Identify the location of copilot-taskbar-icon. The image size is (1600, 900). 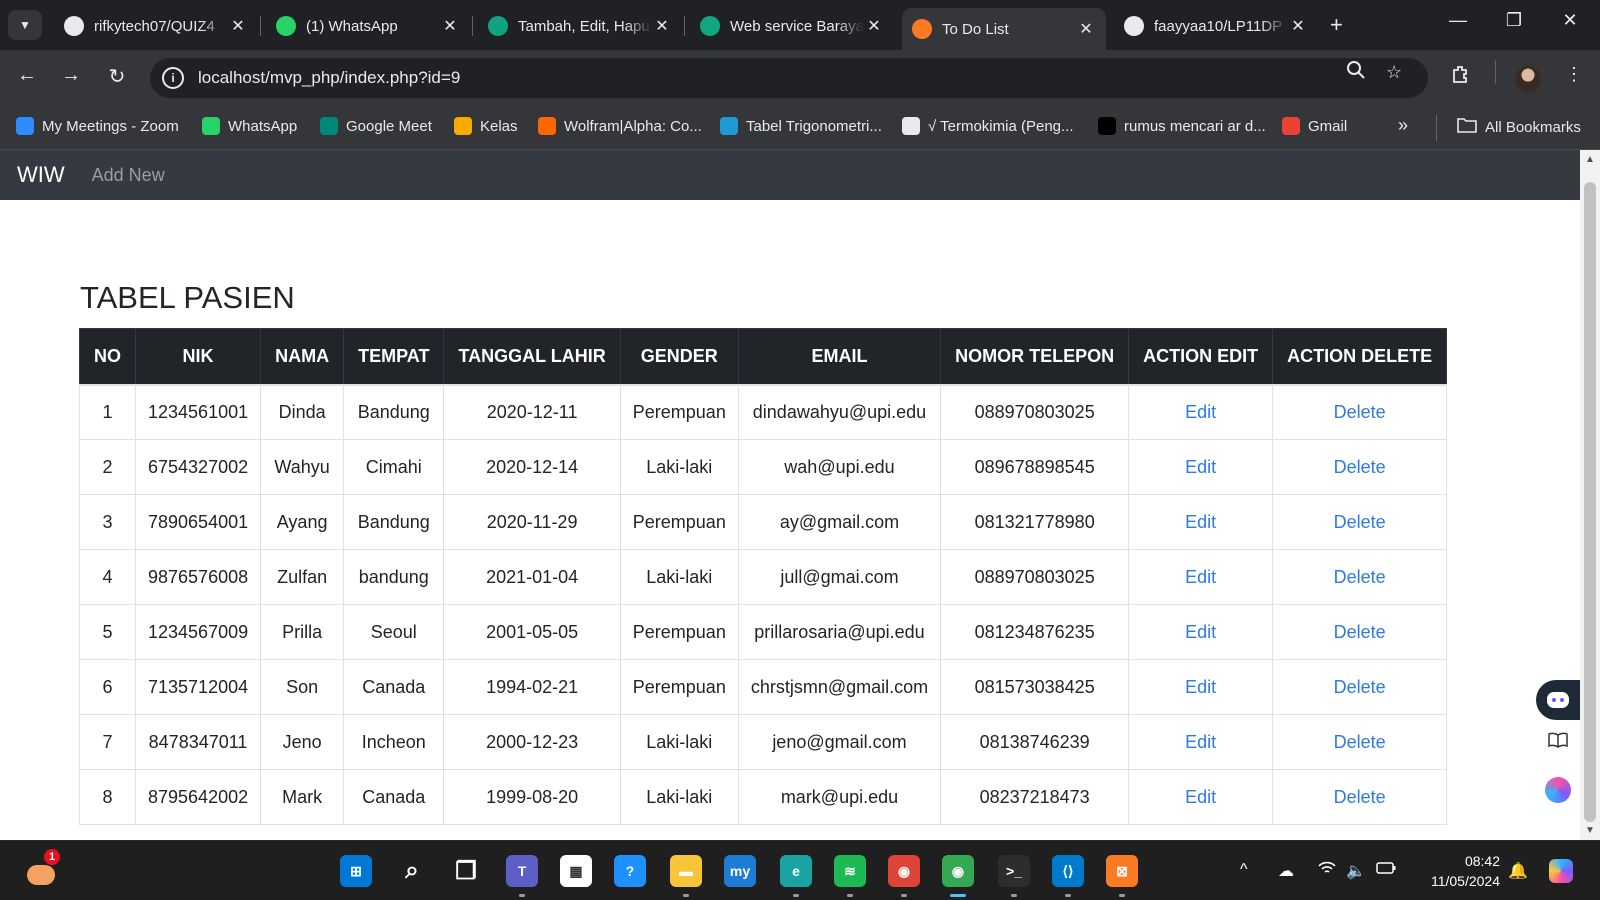
(1561, 871).